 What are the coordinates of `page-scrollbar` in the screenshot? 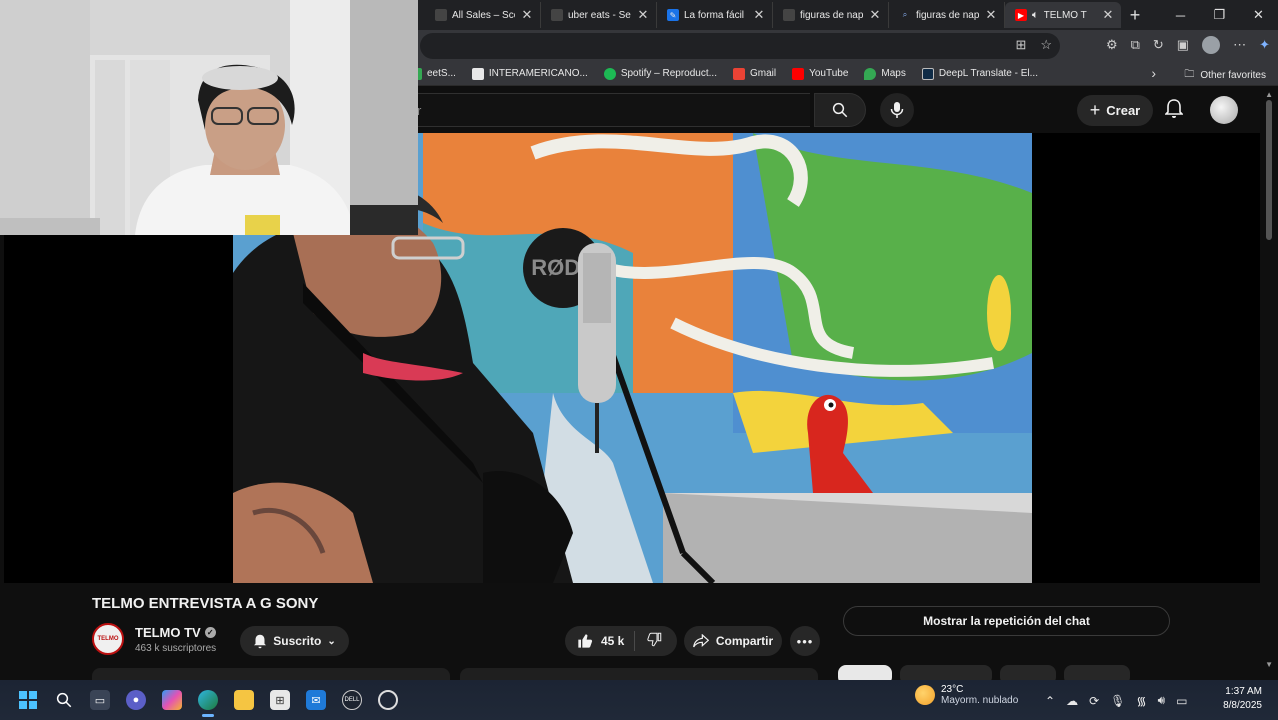 It's located at (1269, 170).